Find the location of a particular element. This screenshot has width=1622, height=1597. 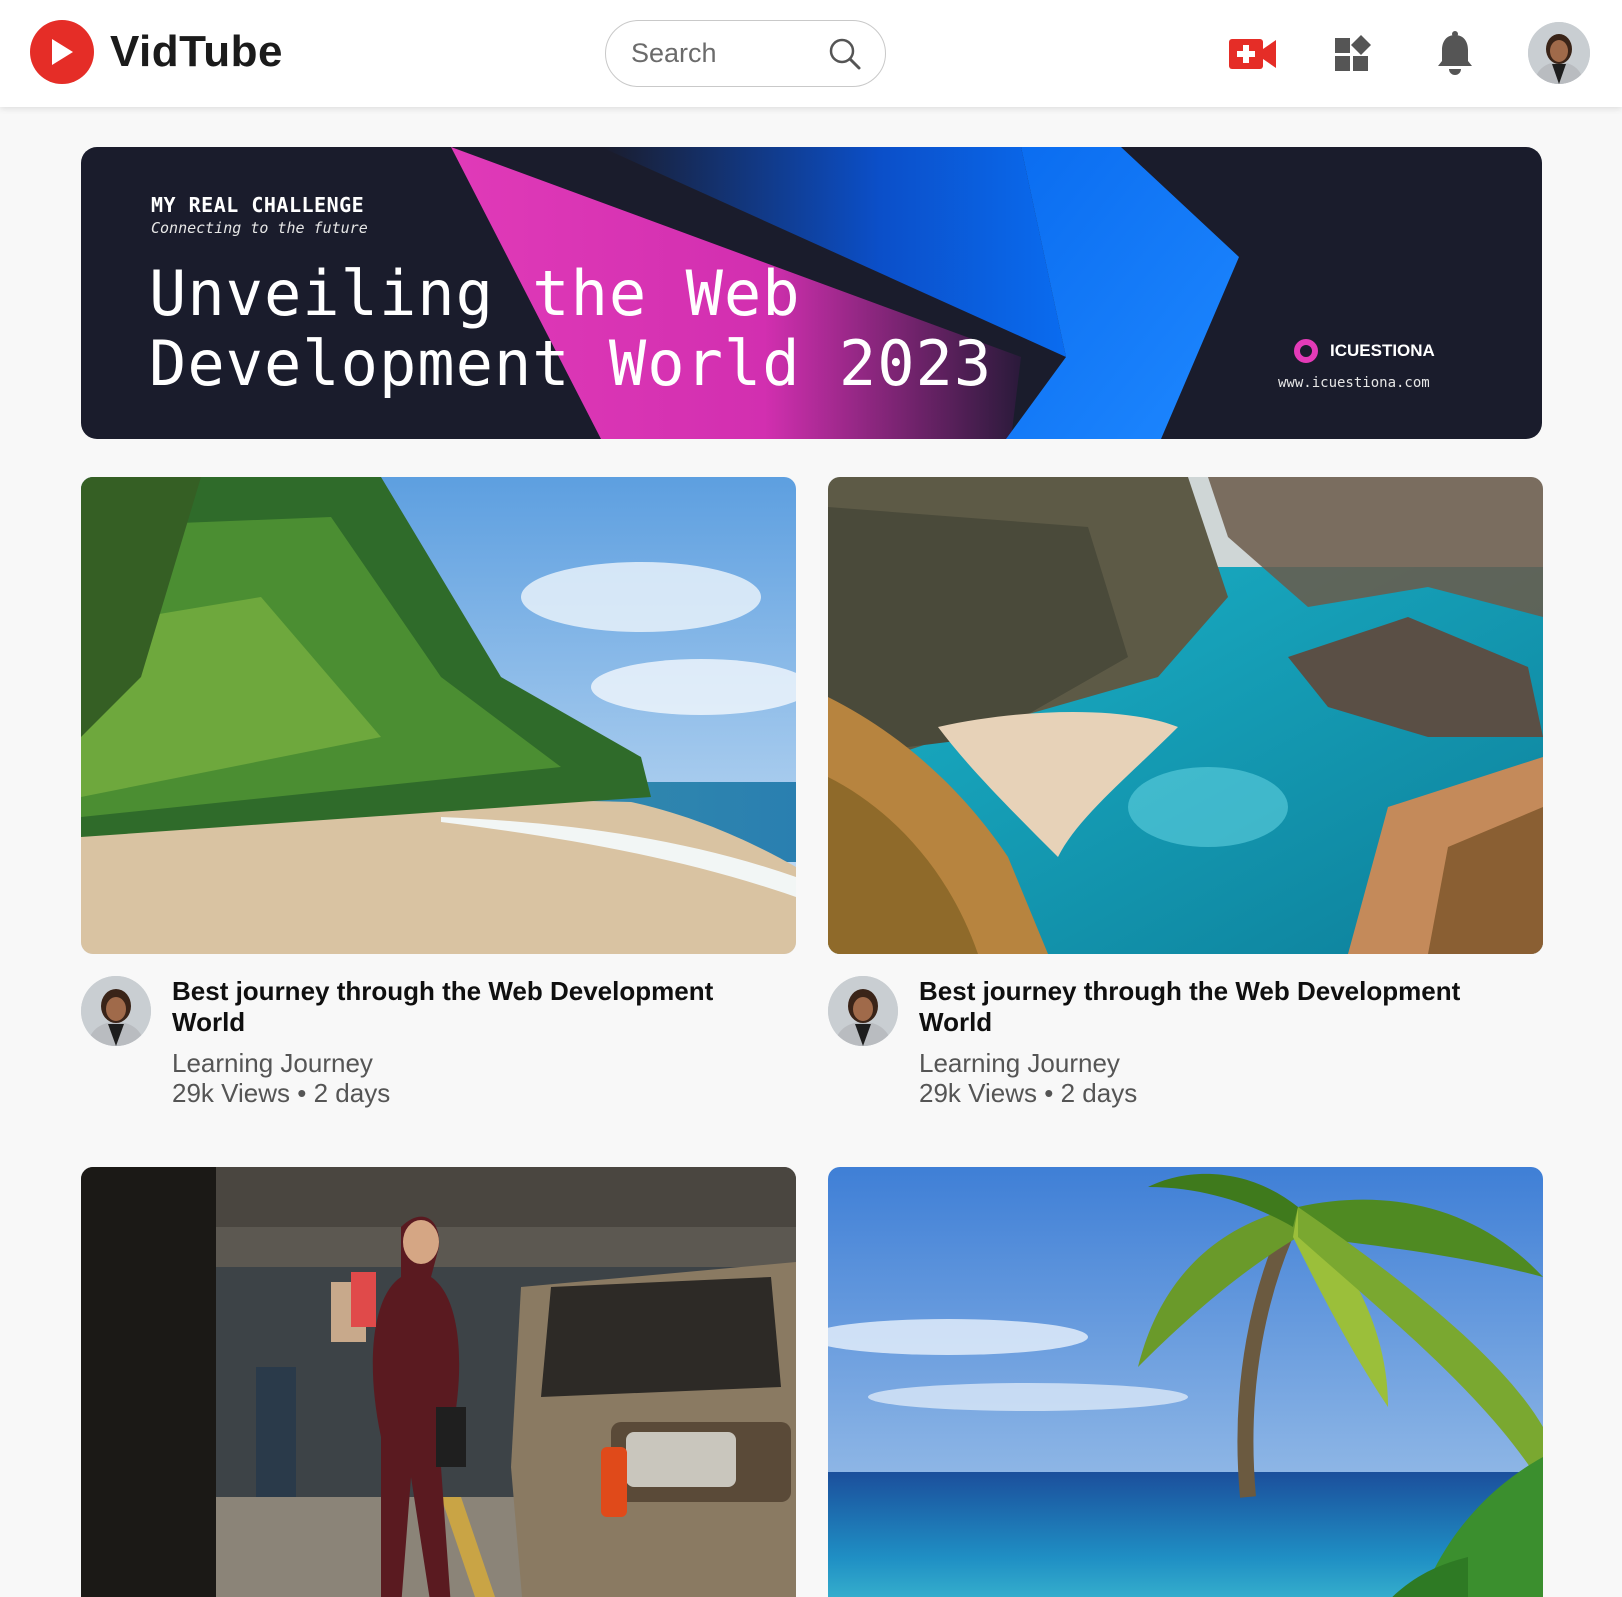

play-logo-icon is located at coordinates (62, 52).